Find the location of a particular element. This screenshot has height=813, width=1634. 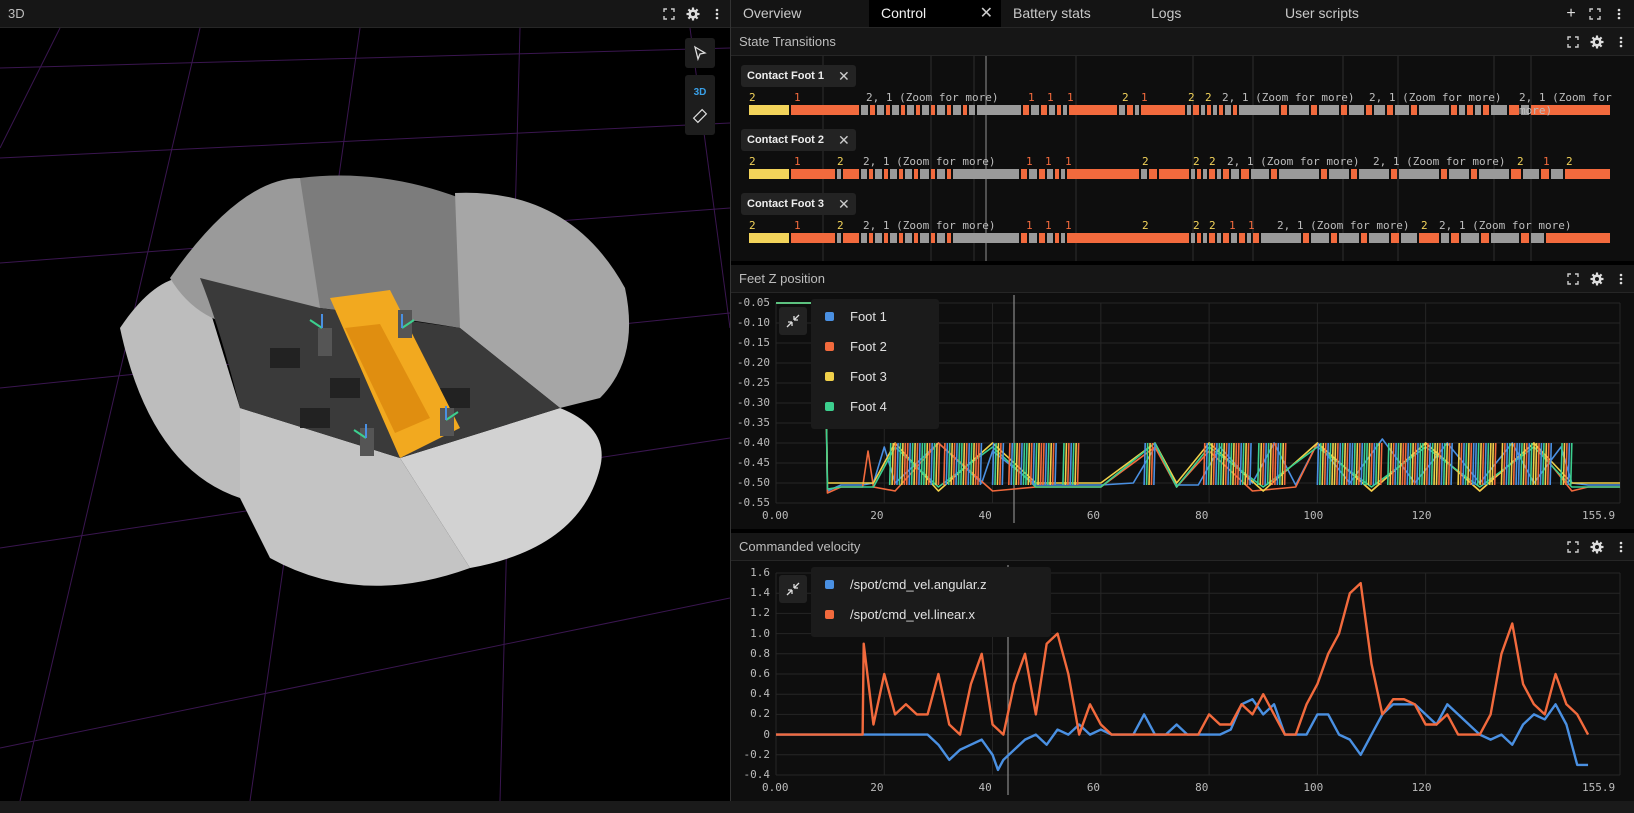

close-tab-icon: ✕ is located at coordinates (986, 13).